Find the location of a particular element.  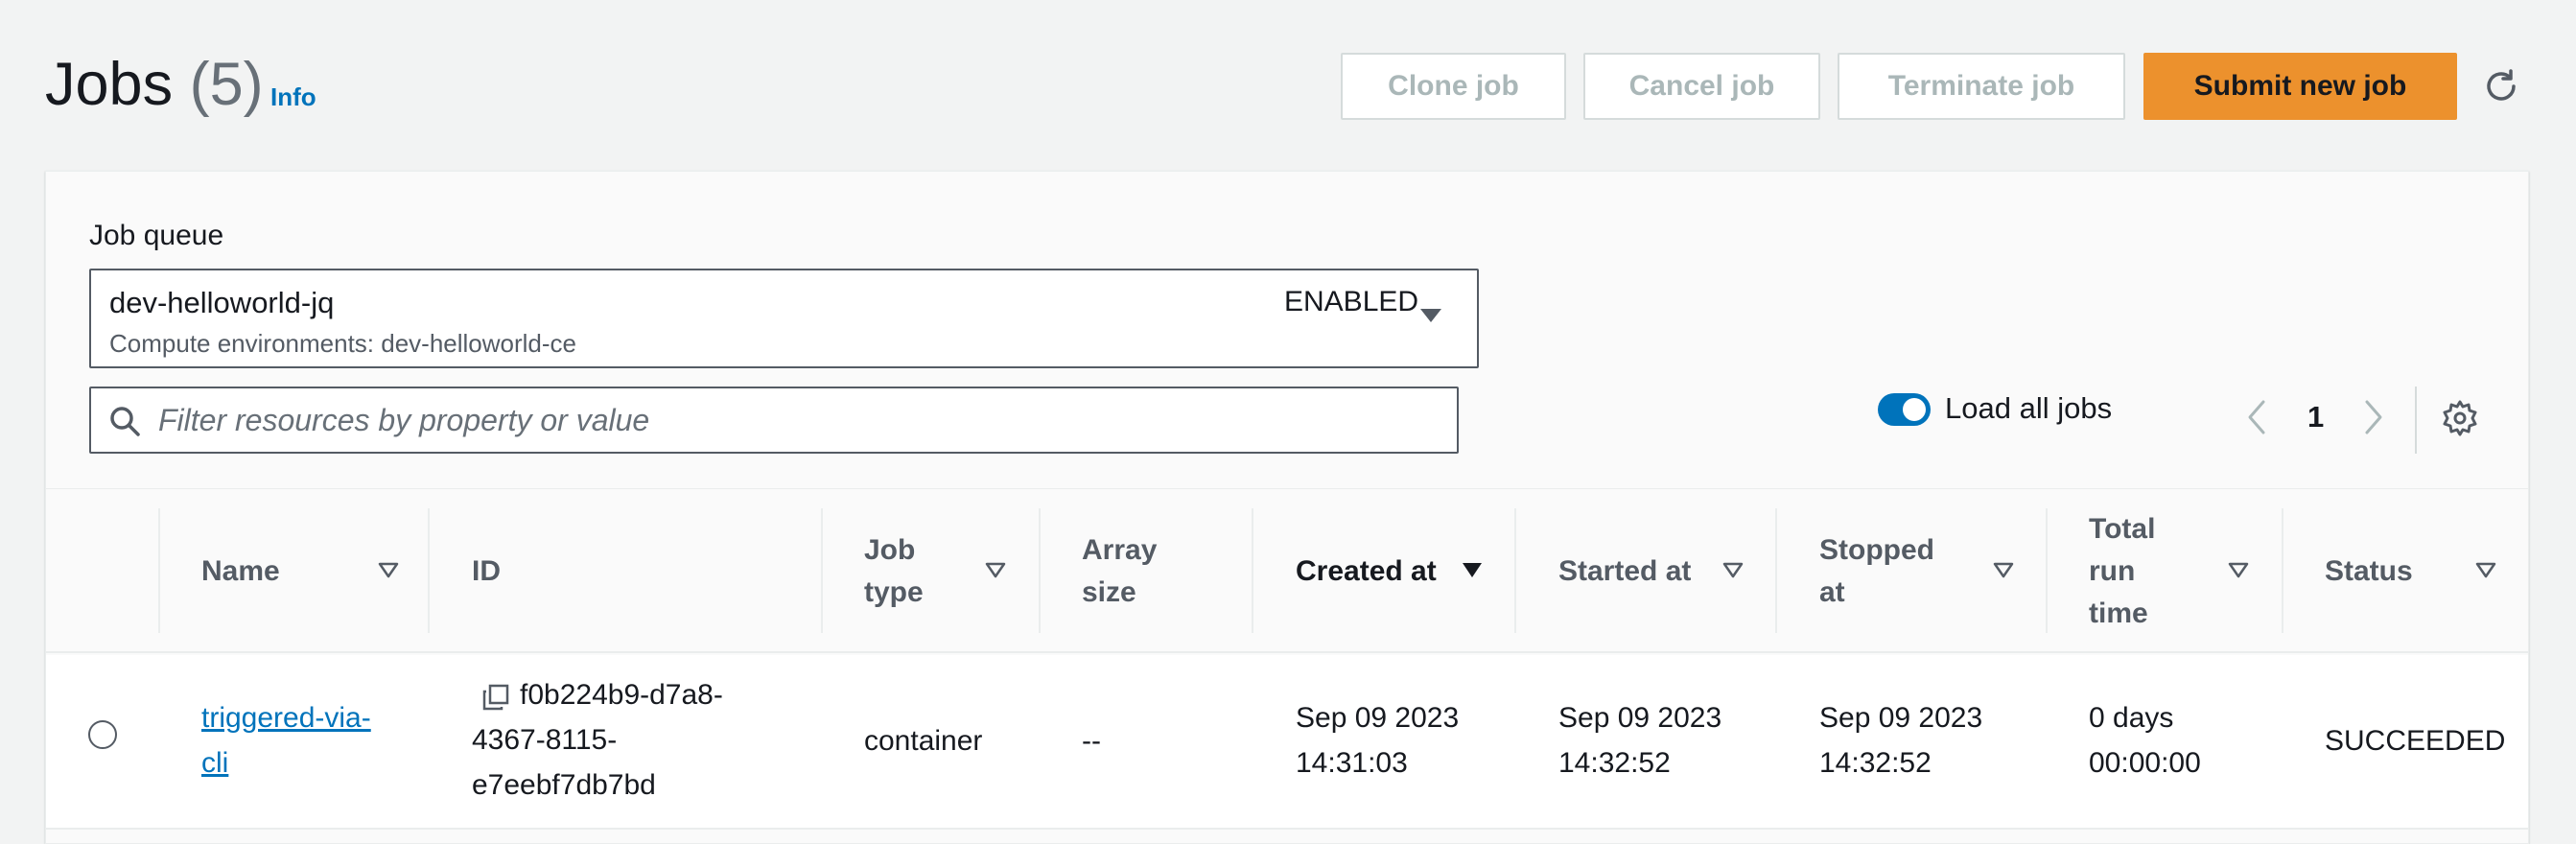

column-header-array-size-line2: size is located at coordinates (1109, 592).